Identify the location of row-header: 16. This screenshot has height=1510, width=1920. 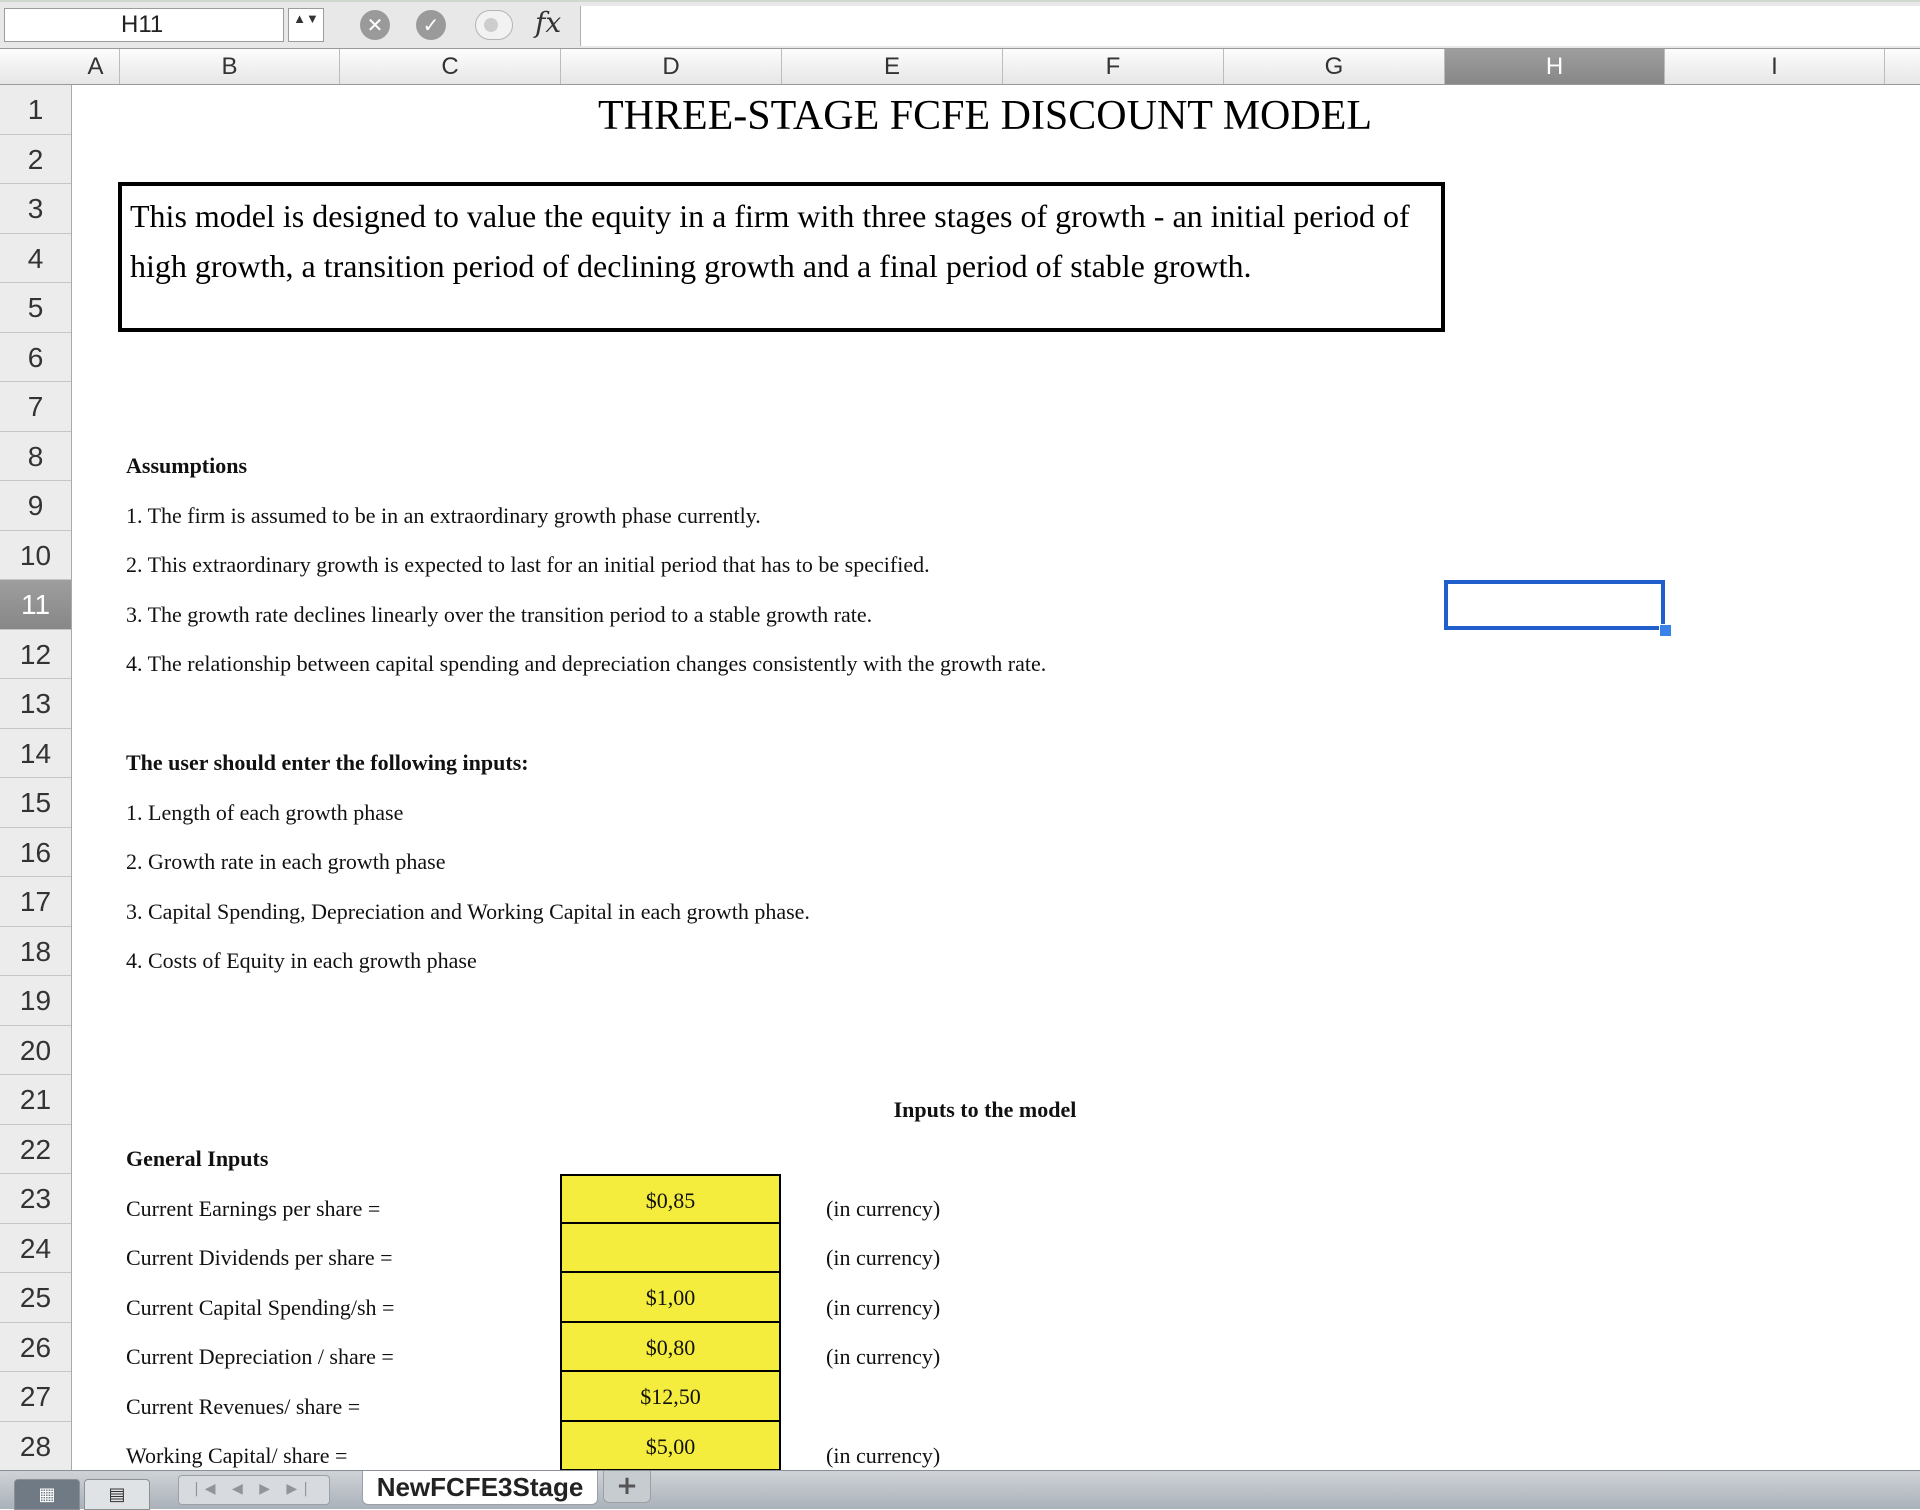
(35, 852).